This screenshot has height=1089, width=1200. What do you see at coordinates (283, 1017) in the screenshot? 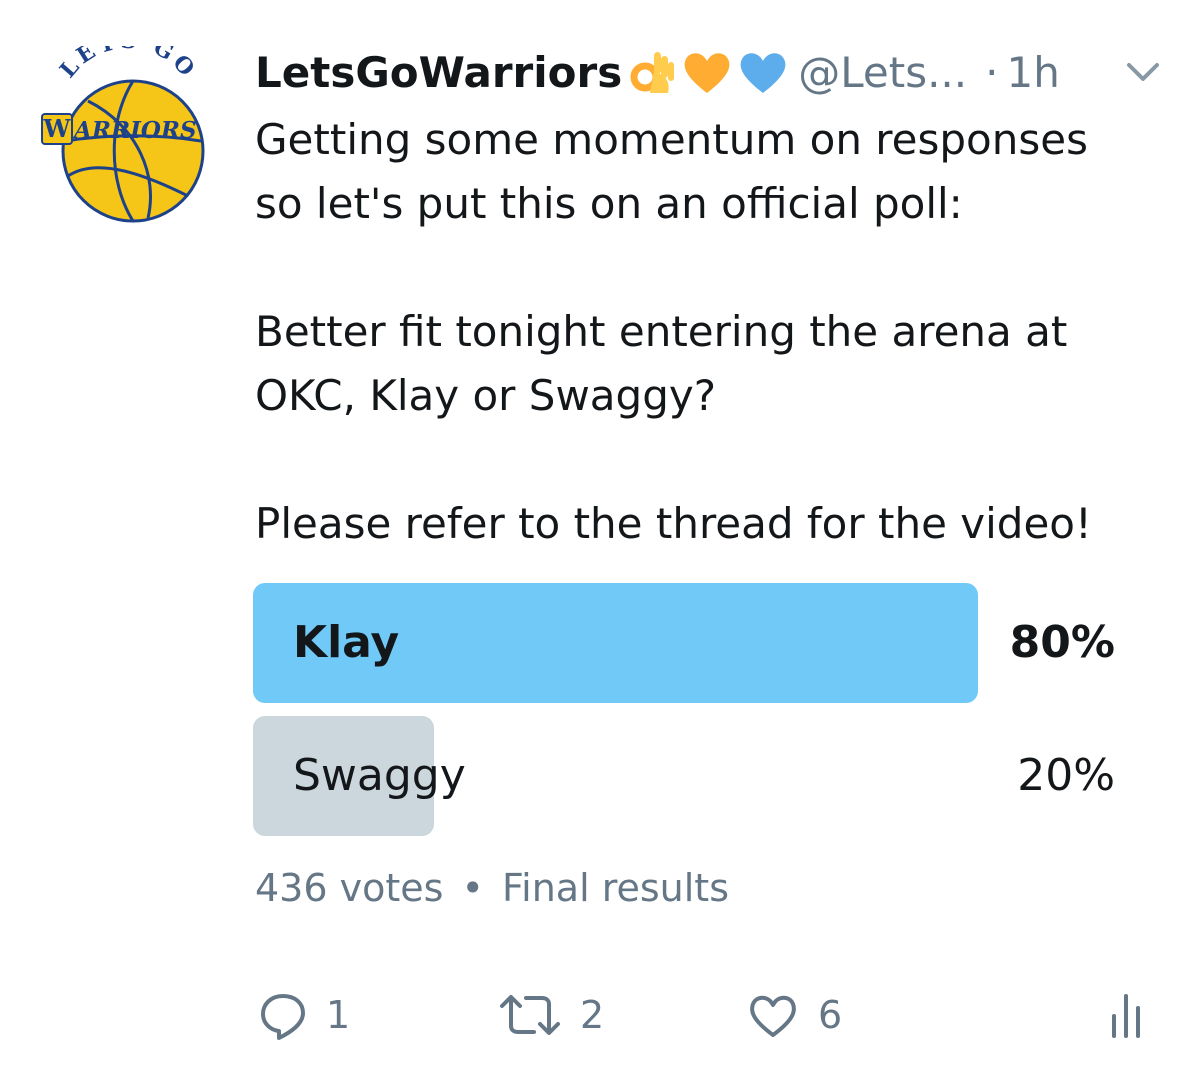
I see `reply-icon` at bounding box center [283, 1017].